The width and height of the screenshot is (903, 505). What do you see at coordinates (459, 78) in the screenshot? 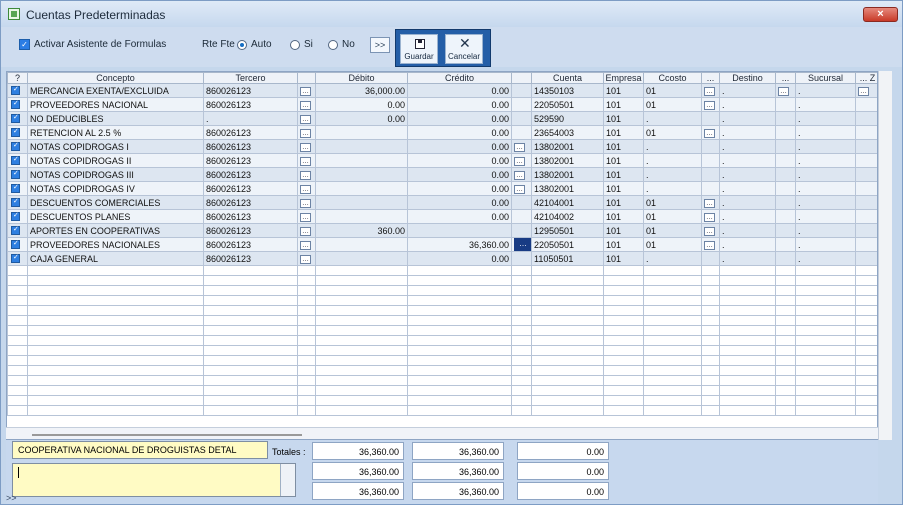
I see `header-credito: Crédito` at bounding box center [459, 78].